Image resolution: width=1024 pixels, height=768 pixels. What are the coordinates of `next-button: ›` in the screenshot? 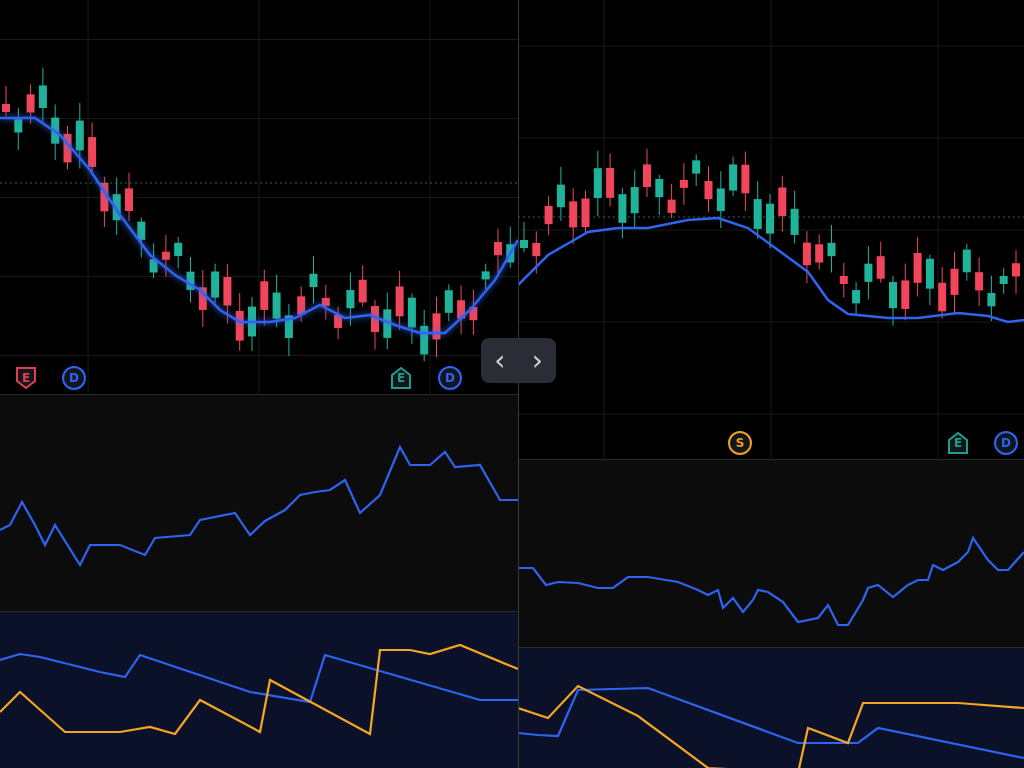 It's located at (537, 360).